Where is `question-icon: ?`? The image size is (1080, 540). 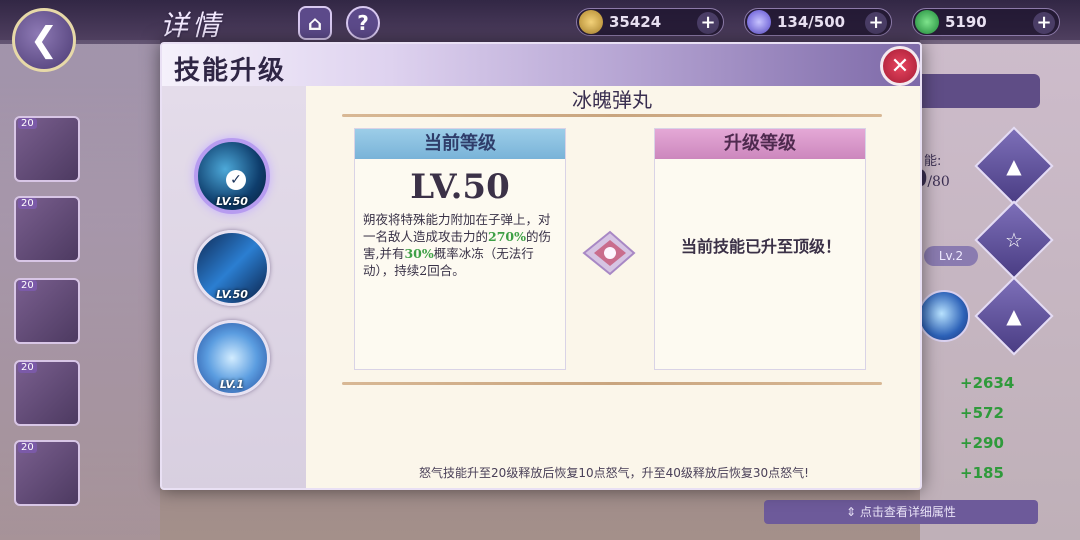 question-icon: ? is located at coordinates (363, 23).